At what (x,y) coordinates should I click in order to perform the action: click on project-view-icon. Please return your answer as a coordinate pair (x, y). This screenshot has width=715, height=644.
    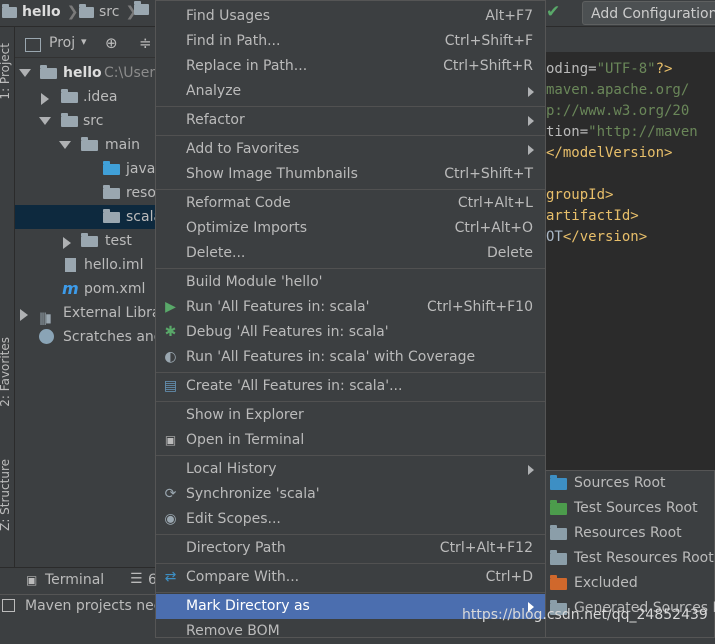
    Looking at the image, I should click on (33, 45).